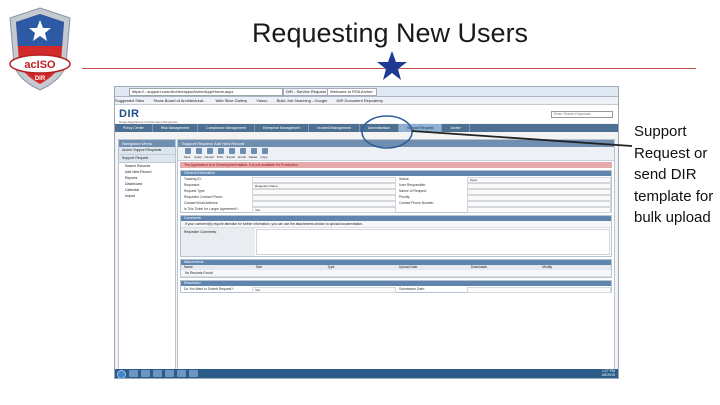 This screenshot has width=720, height=405. I want to click on form-row: Is This Ticket for Longer Agreement?: Yes, so click(396, 209).